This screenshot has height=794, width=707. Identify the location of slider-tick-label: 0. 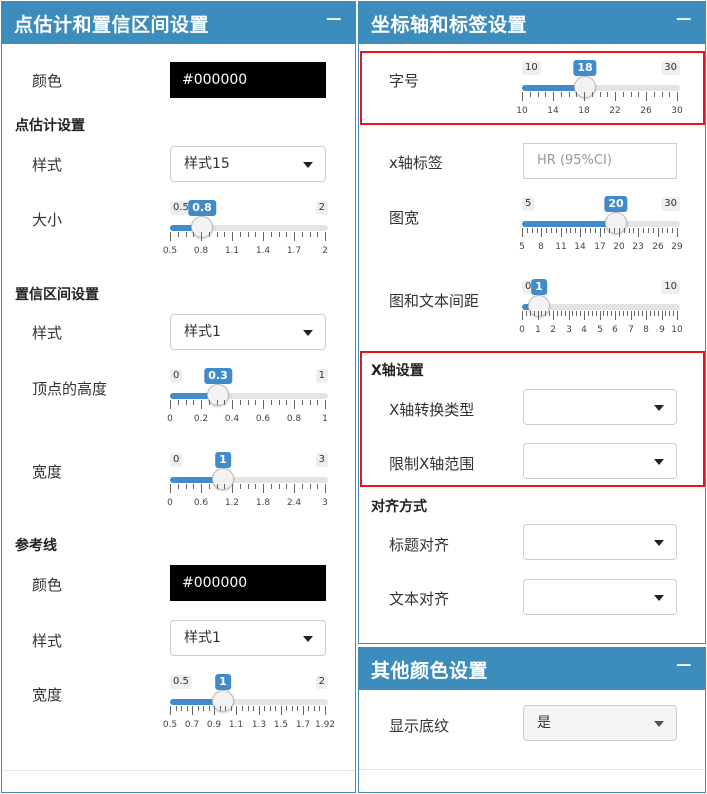
(522, 330).